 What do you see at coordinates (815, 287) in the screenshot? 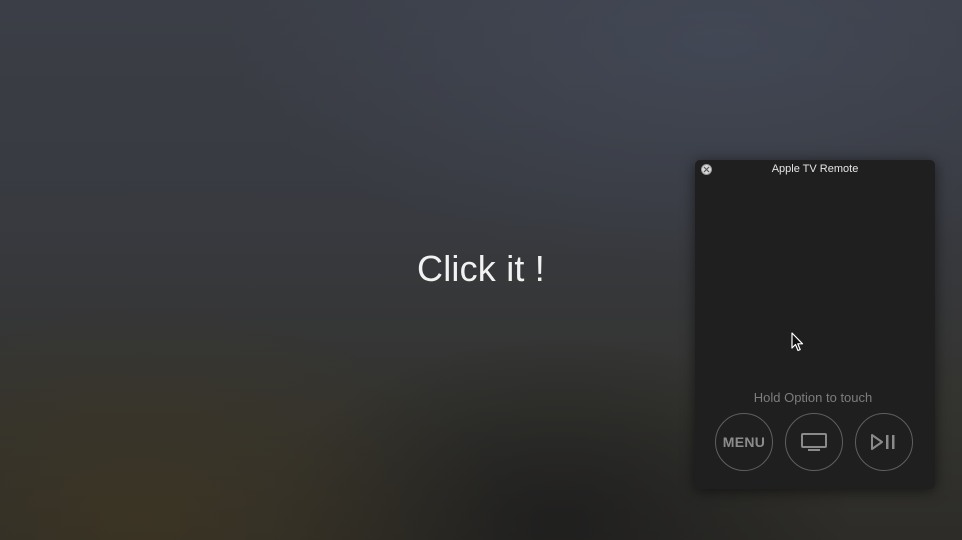
I see `touch-surface` at bounding box center [815, 287].